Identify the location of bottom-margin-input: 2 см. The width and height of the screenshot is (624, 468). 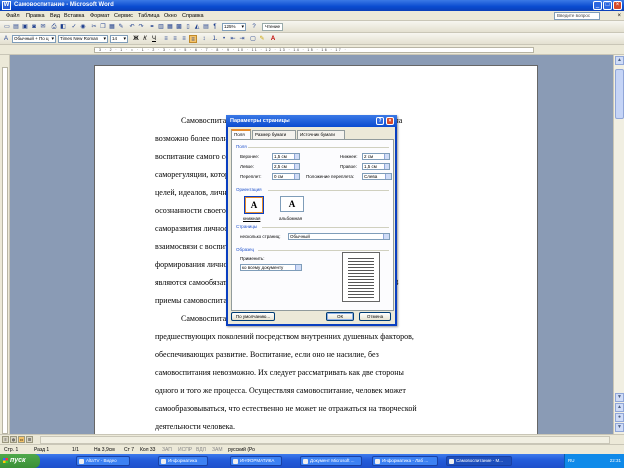
(376, 156).